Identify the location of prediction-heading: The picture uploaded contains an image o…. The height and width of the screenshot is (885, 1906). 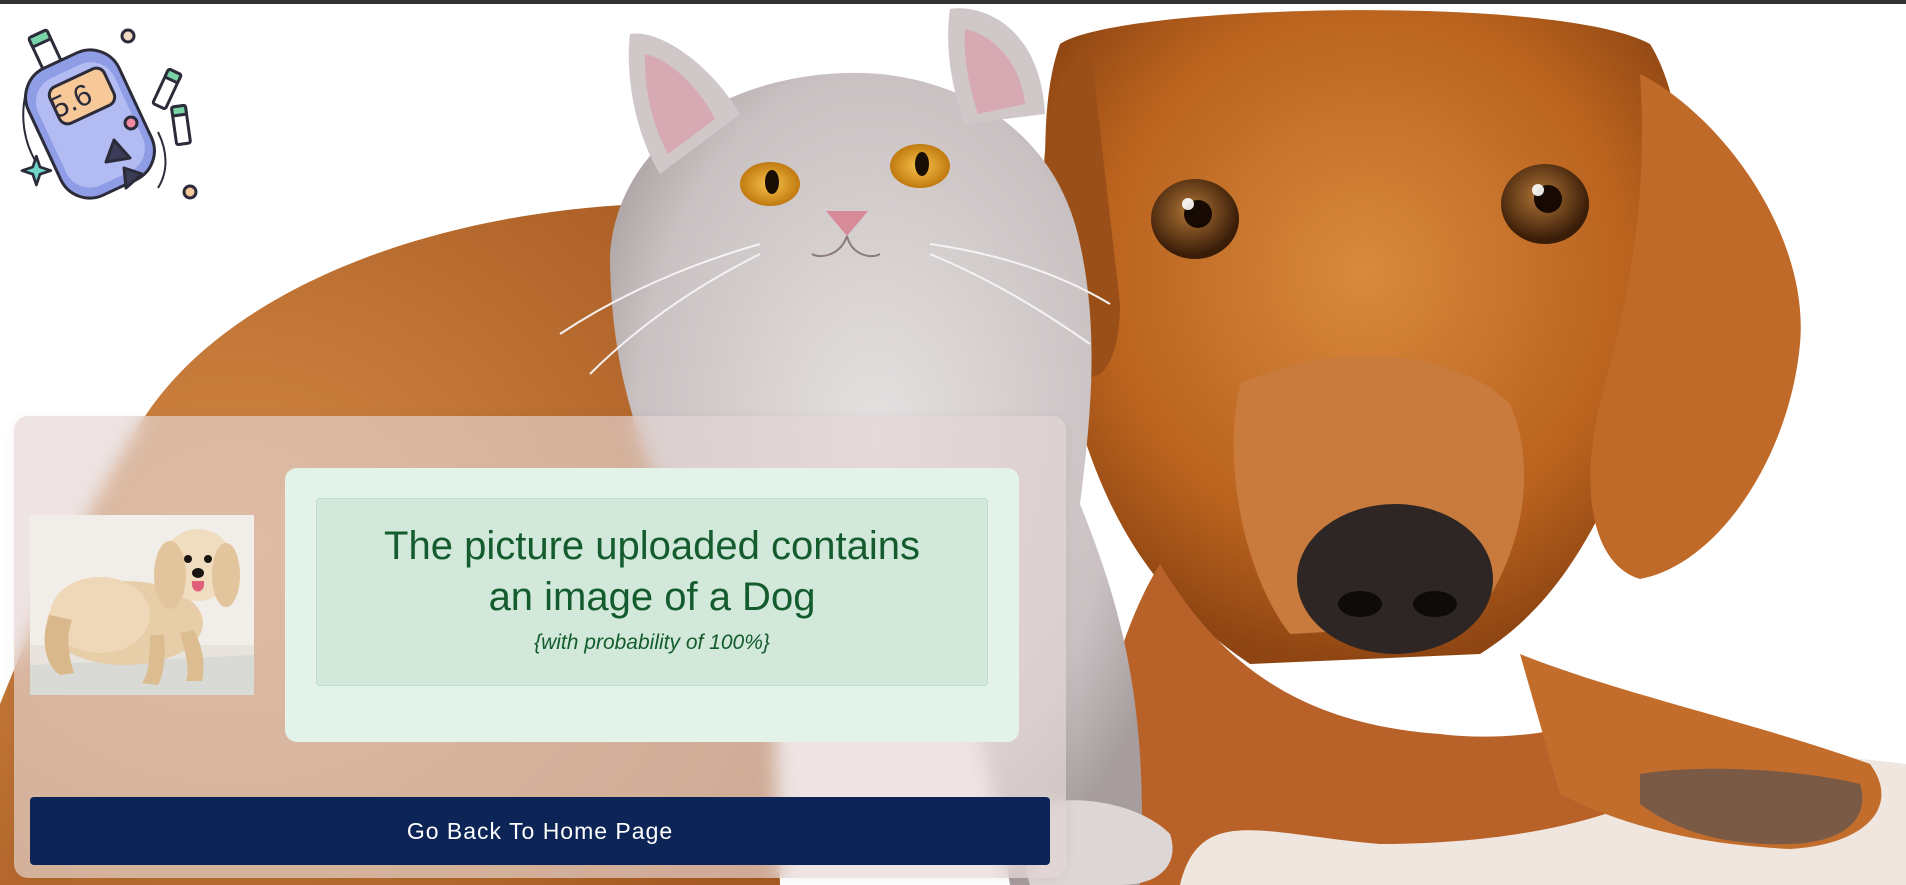
(652, 571).